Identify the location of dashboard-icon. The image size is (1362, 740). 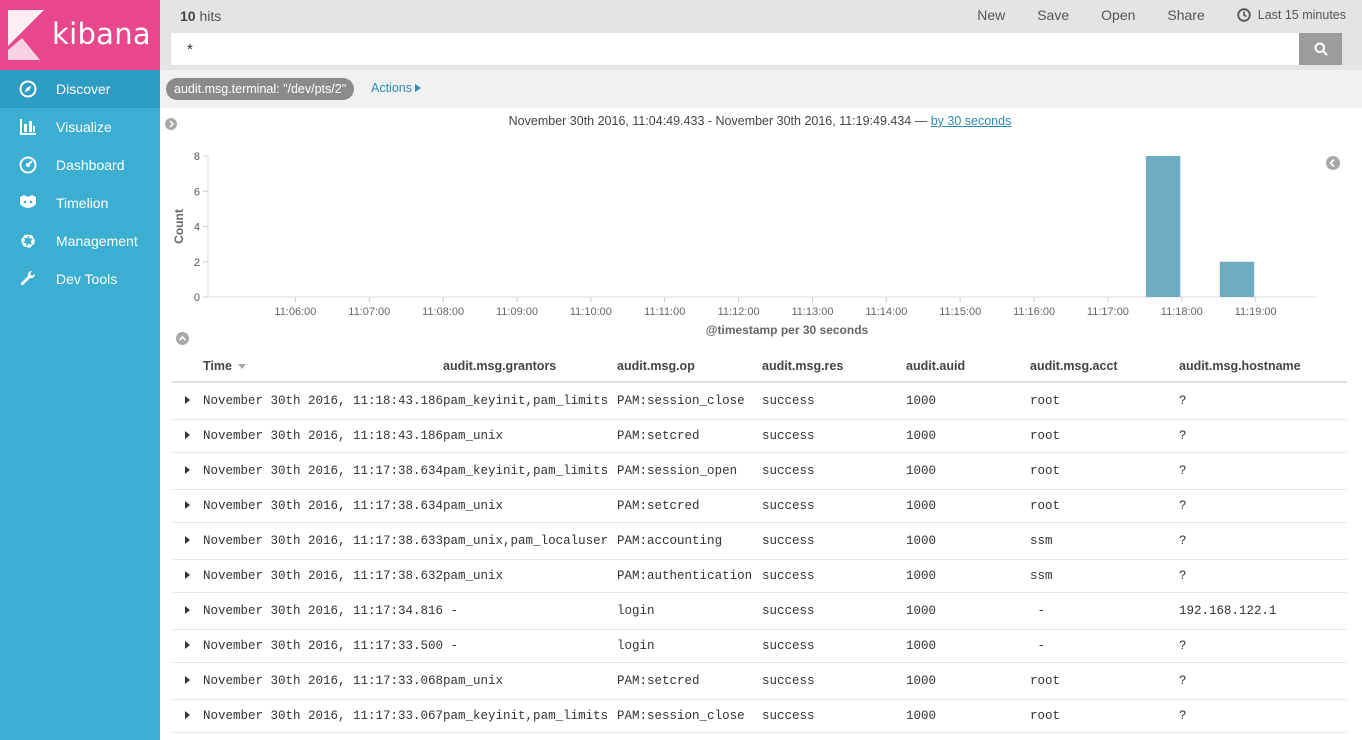
(28, 165).